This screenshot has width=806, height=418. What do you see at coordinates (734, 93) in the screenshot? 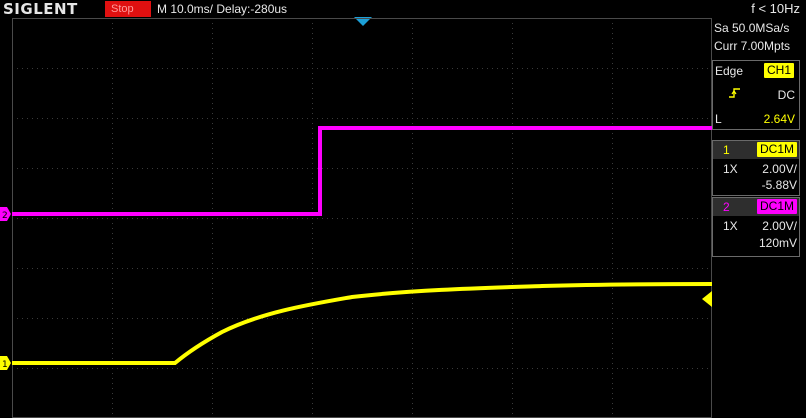
I see `rising-edge-icon` at bounding box center [734, 93].